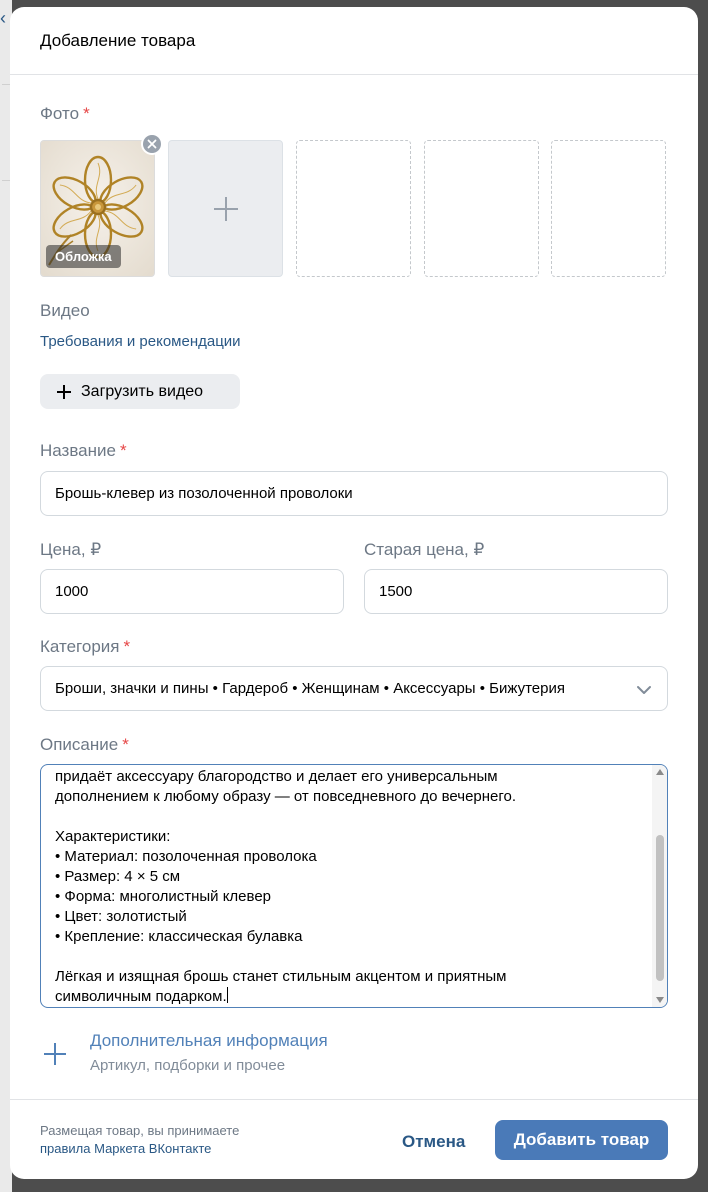  Describe the element at coordinates (71, 549) in the screenshot. I see `price-label: Цена, ₽` at that location.